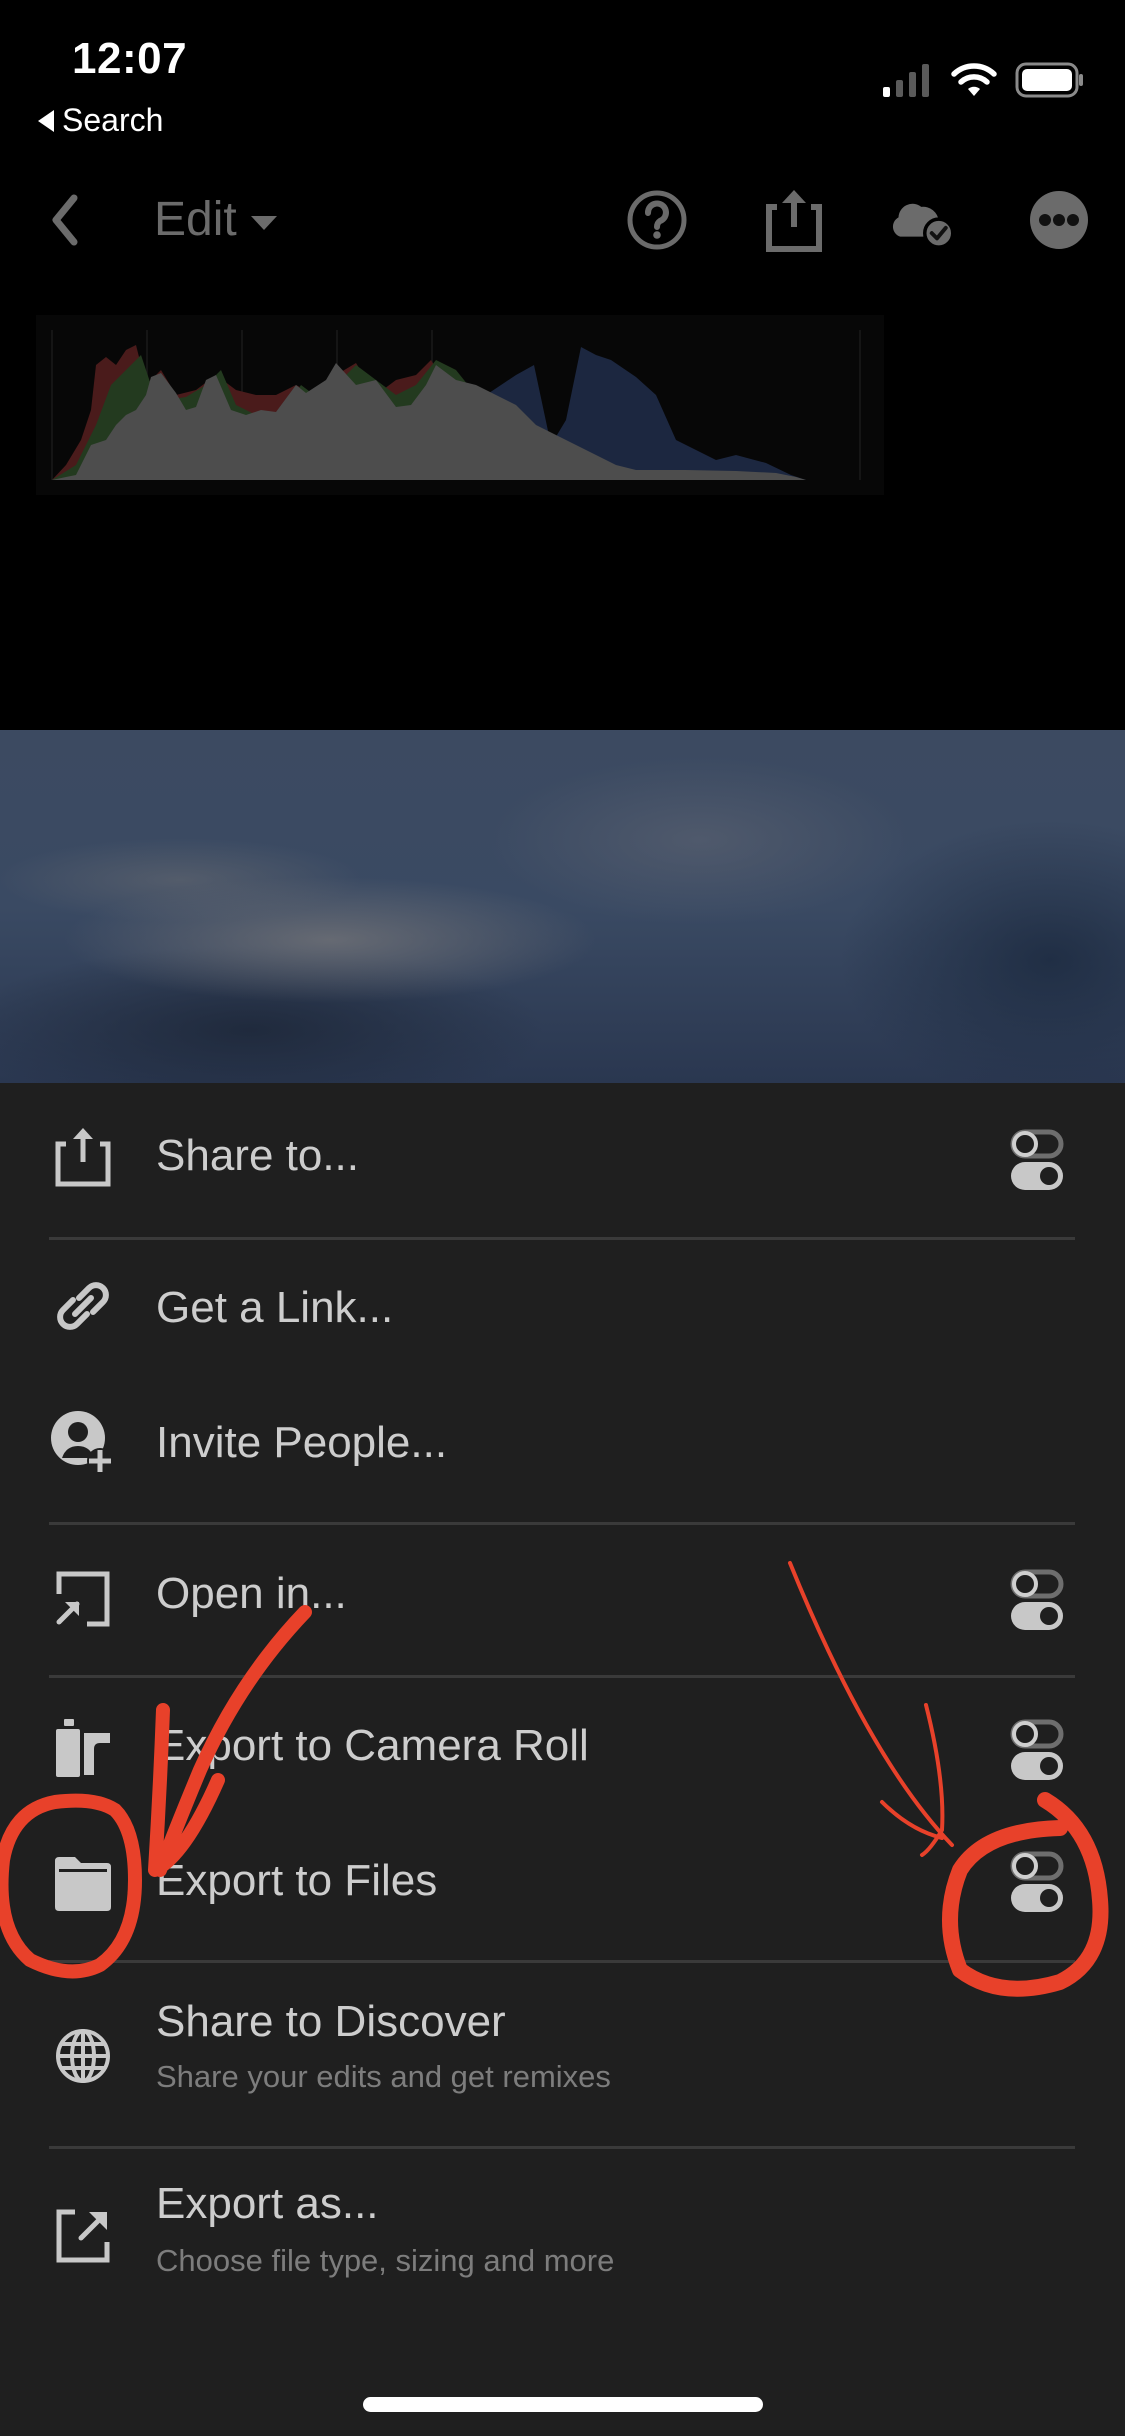  What do you see at coordinates (83, 1306) in the screenshot?
I see `link-icon` at bounding box center [83, 1306].